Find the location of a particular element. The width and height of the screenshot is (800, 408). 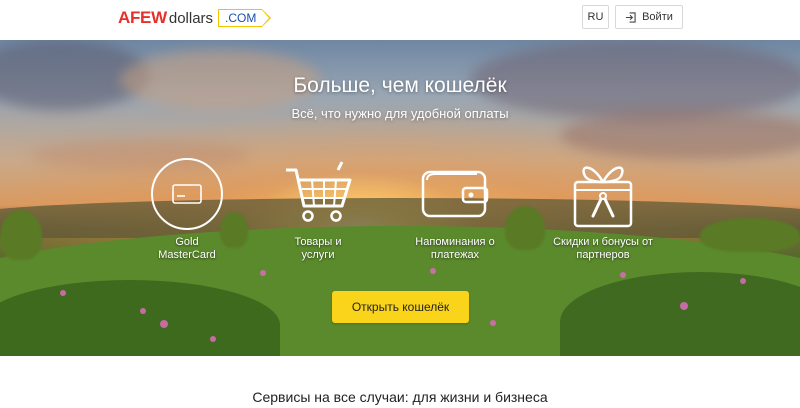

feature-partner-discounts: Скидки и бонусы от партнеров is located at coordinates (603, 209).